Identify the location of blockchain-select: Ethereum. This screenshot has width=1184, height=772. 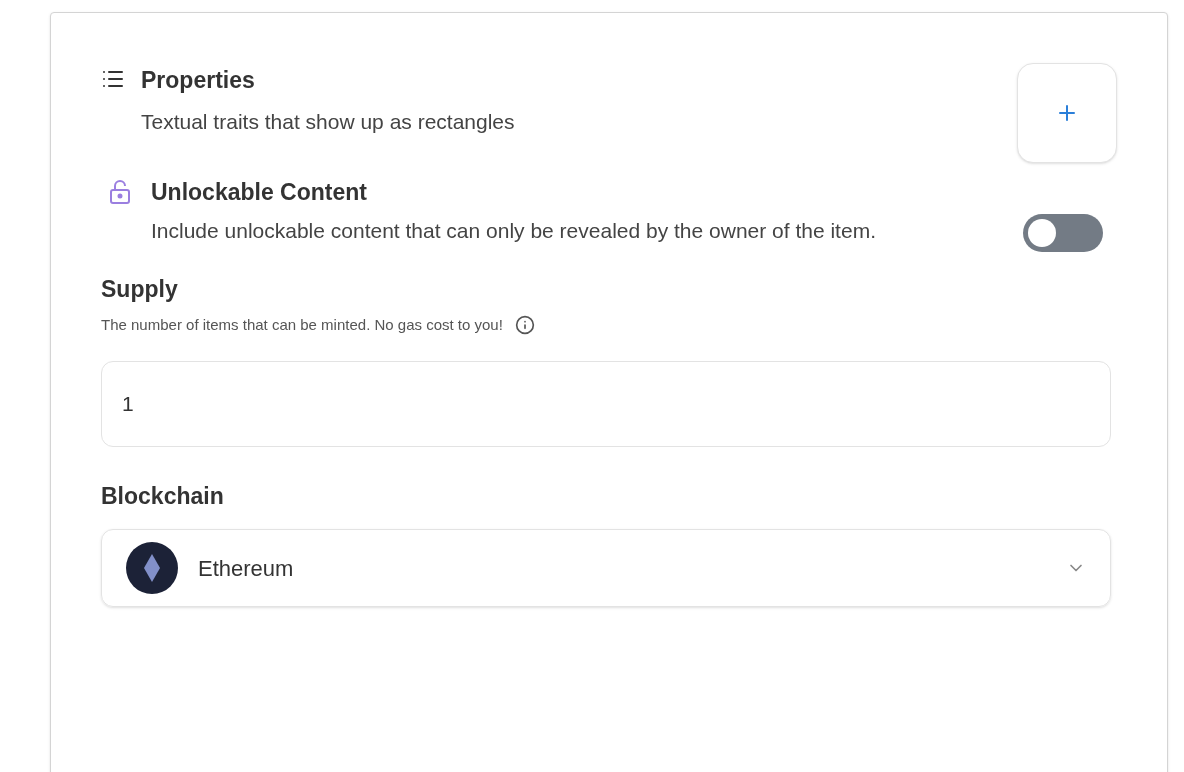
(606, 568).